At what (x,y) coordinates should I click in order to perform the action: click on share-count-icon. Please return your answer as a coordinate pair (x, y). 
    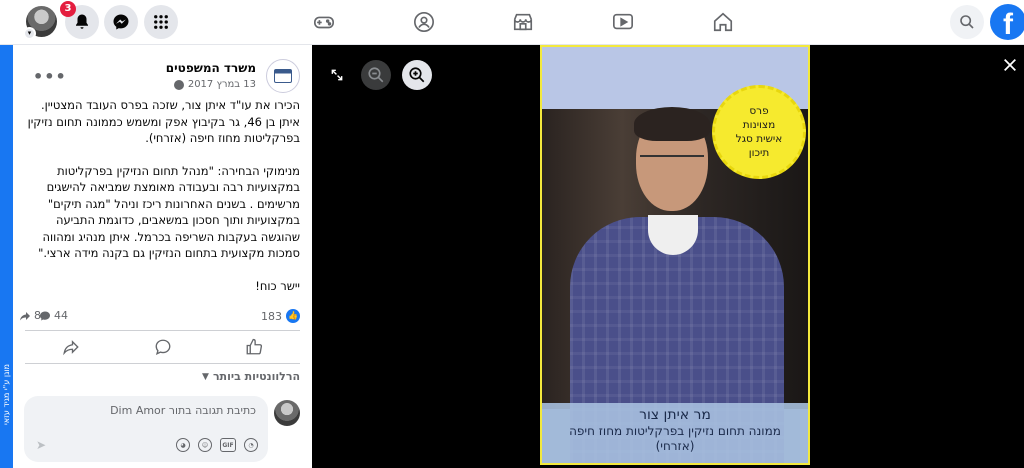
    Looking at the image, I should click on (25, 315).